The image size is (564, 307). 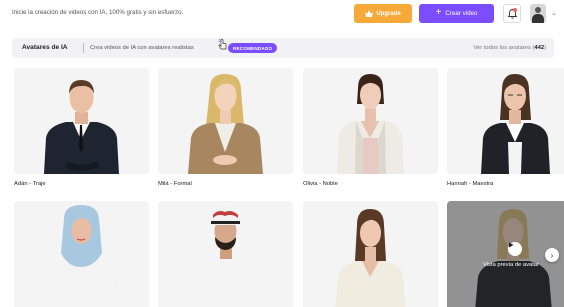 What do you see at coordinates (539, 48) in the screenshot?
I see `avatar-count: 442` at bounding box center [539, 48].